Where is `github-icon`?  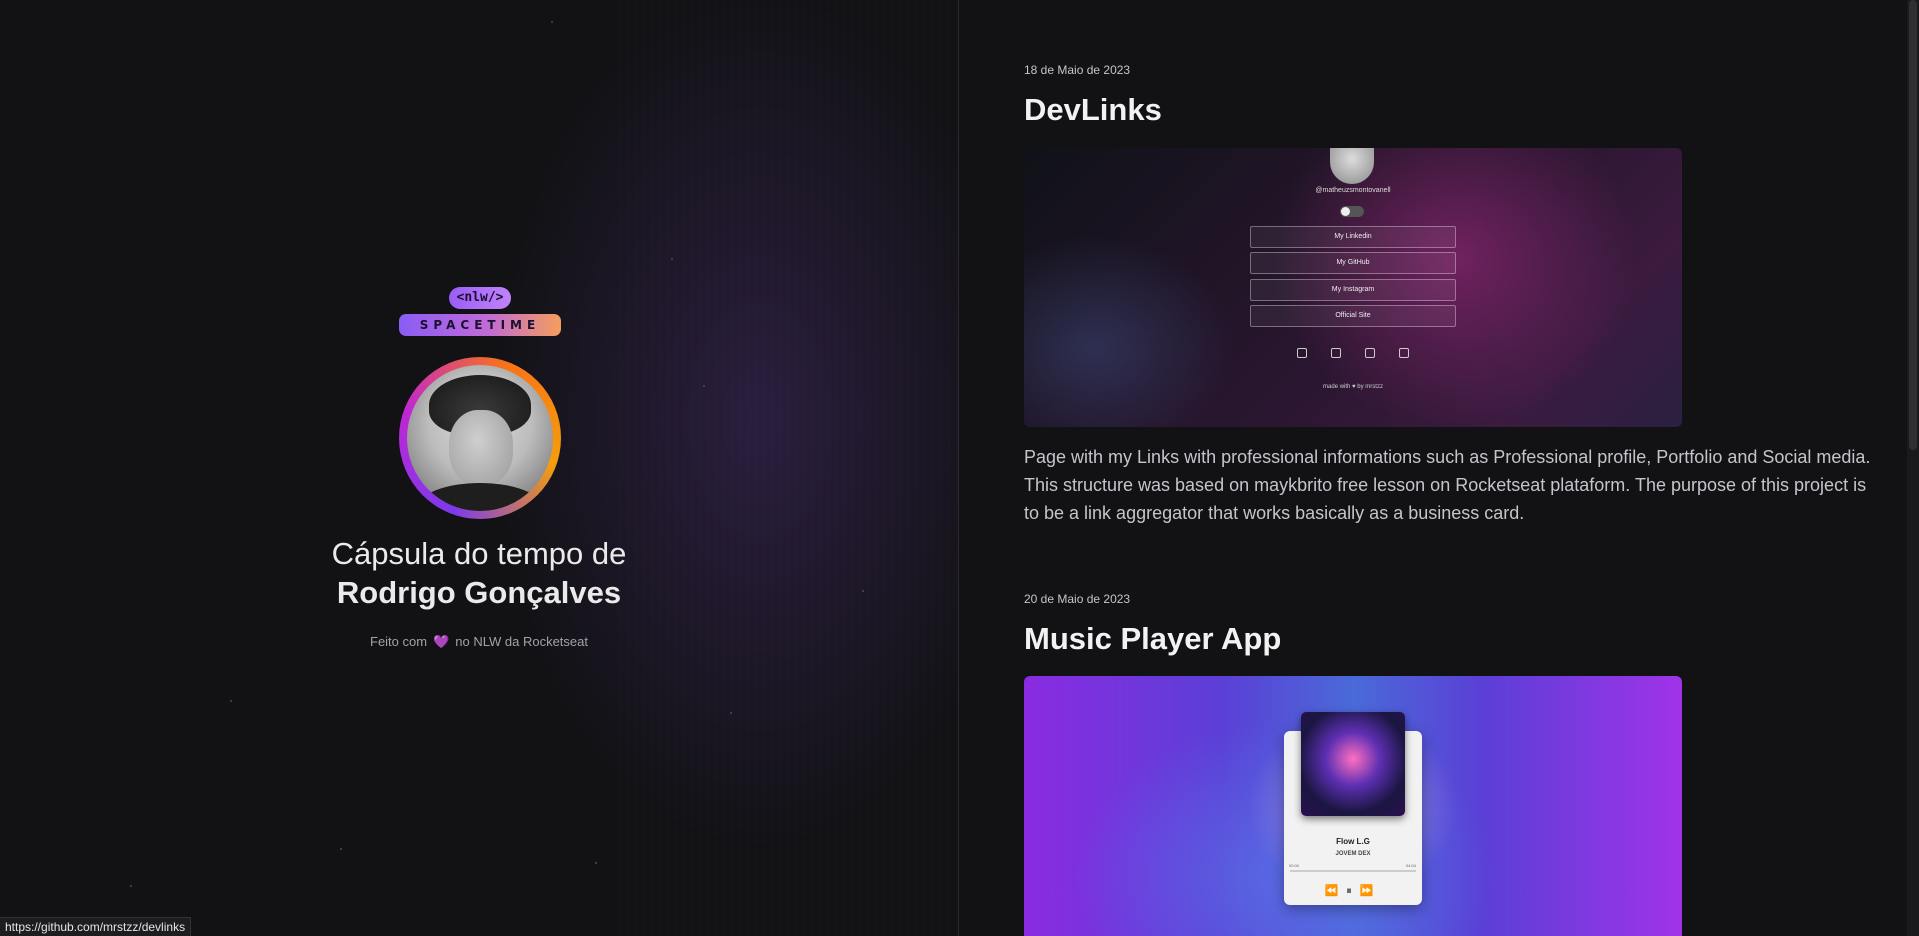 github-icon is located at coordinates (1302, 353).